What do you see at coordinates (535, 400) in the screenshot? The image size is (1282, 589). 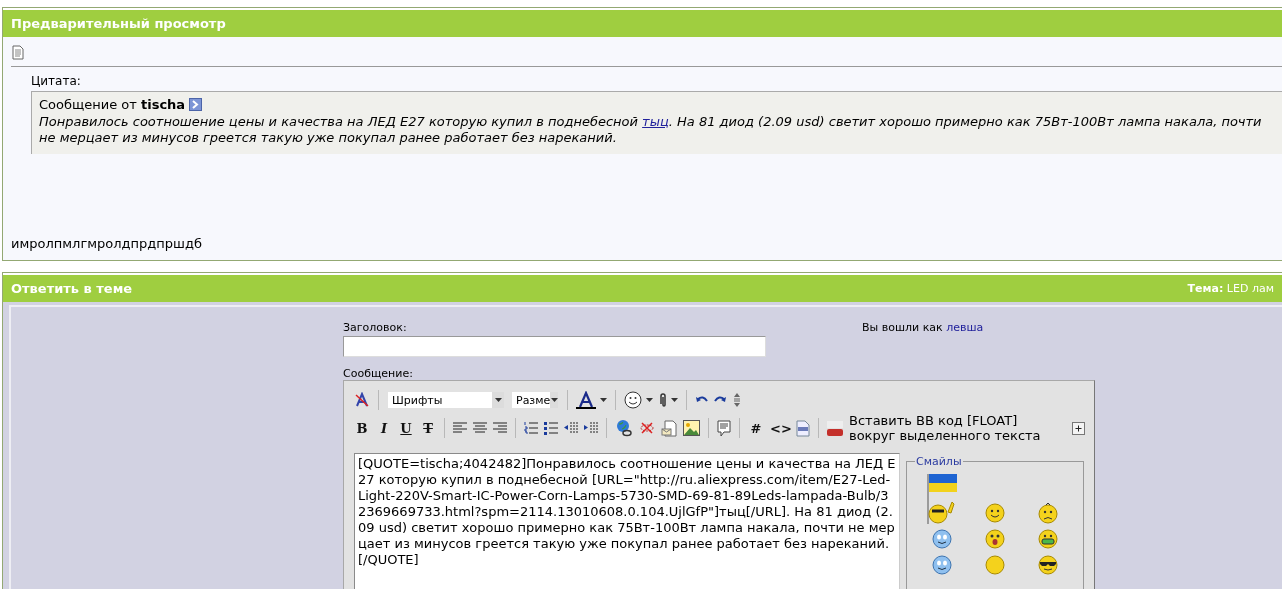 I see `size-dropdown: Разме` at bounding box center [535, 400].